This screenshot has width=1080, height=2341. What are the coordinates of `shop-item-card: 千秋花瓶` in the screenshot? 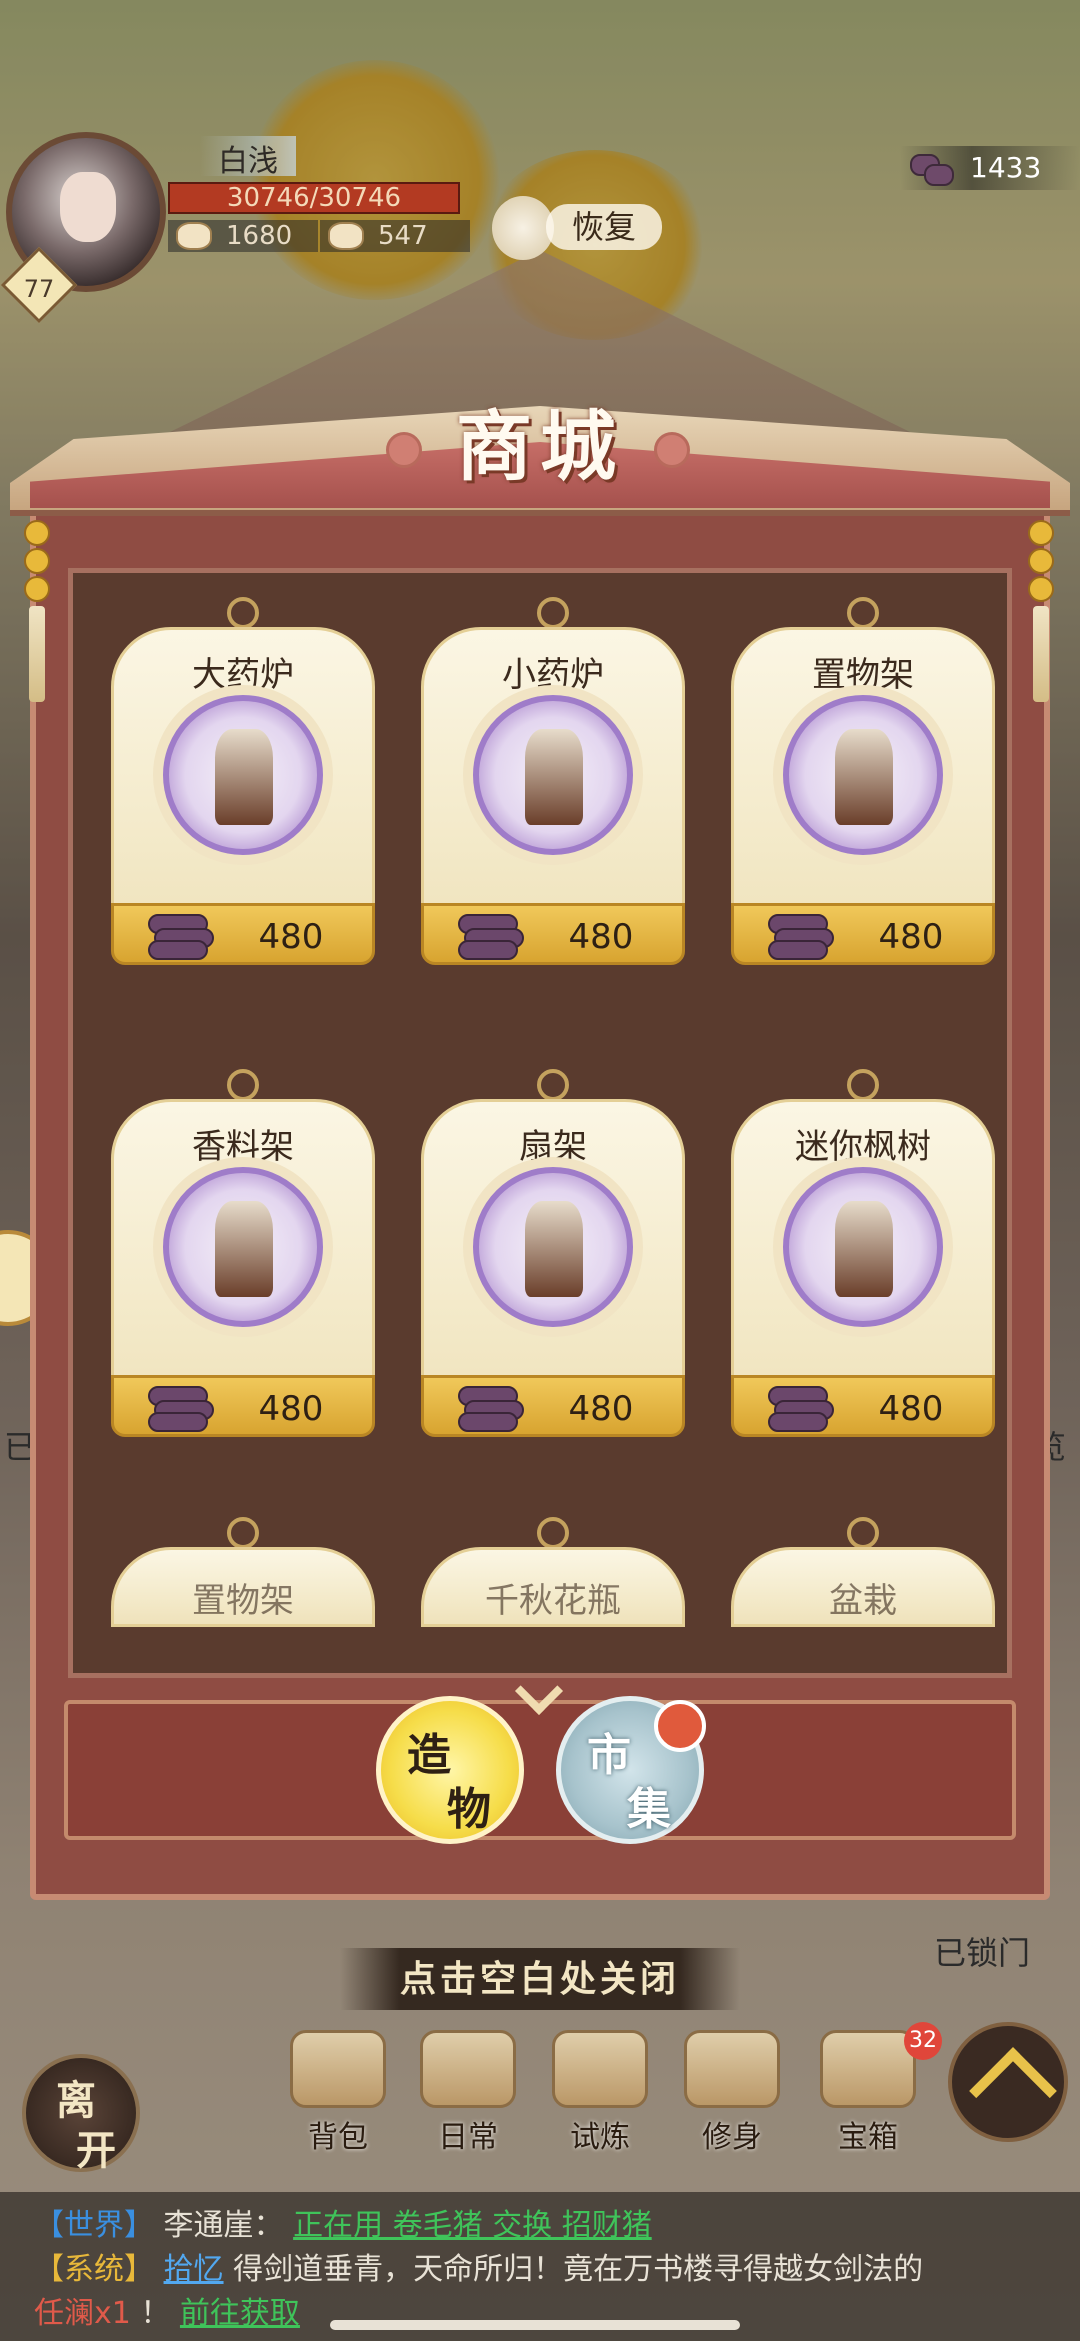 It's located at (553, 1595).